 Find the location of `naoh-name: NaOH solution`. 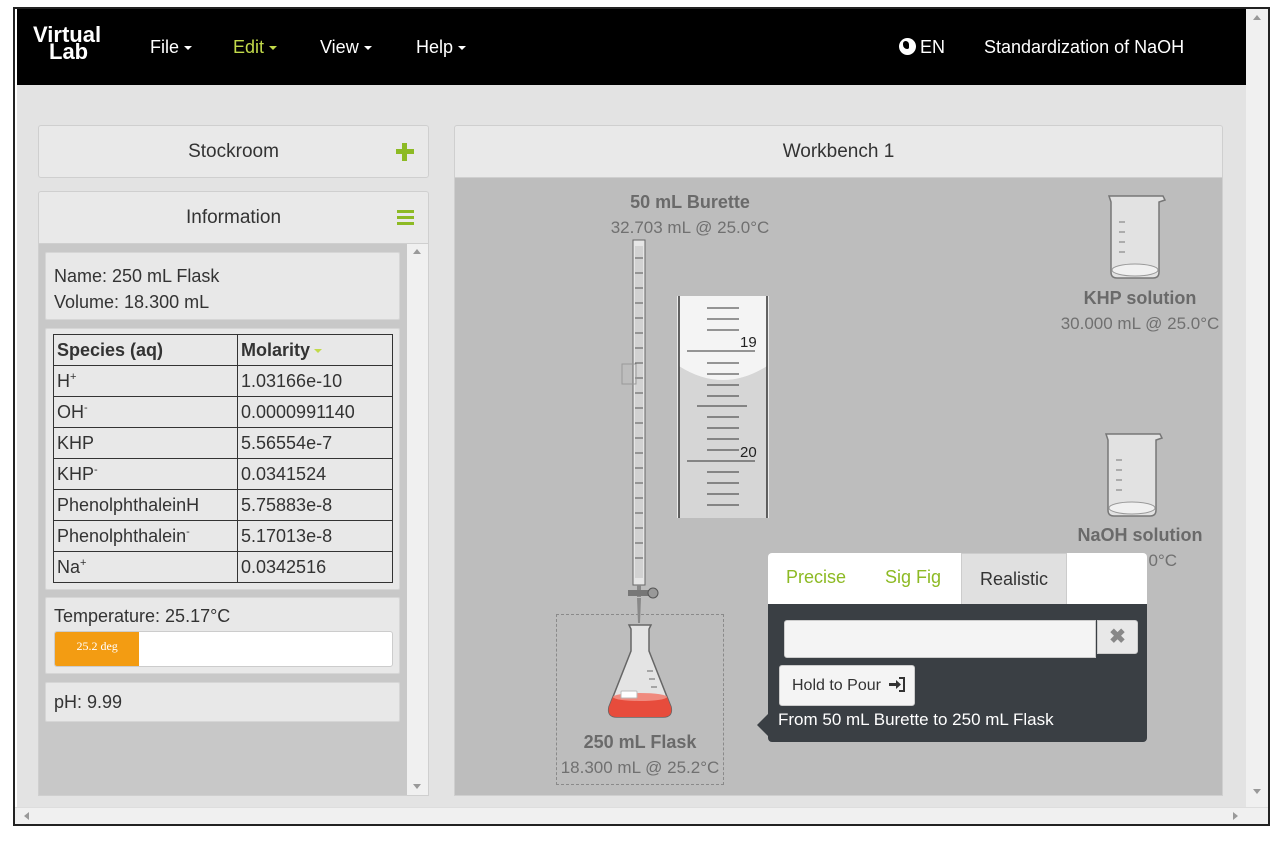

naoh-name: NaOH solution is located at coordinates (1140, 535).